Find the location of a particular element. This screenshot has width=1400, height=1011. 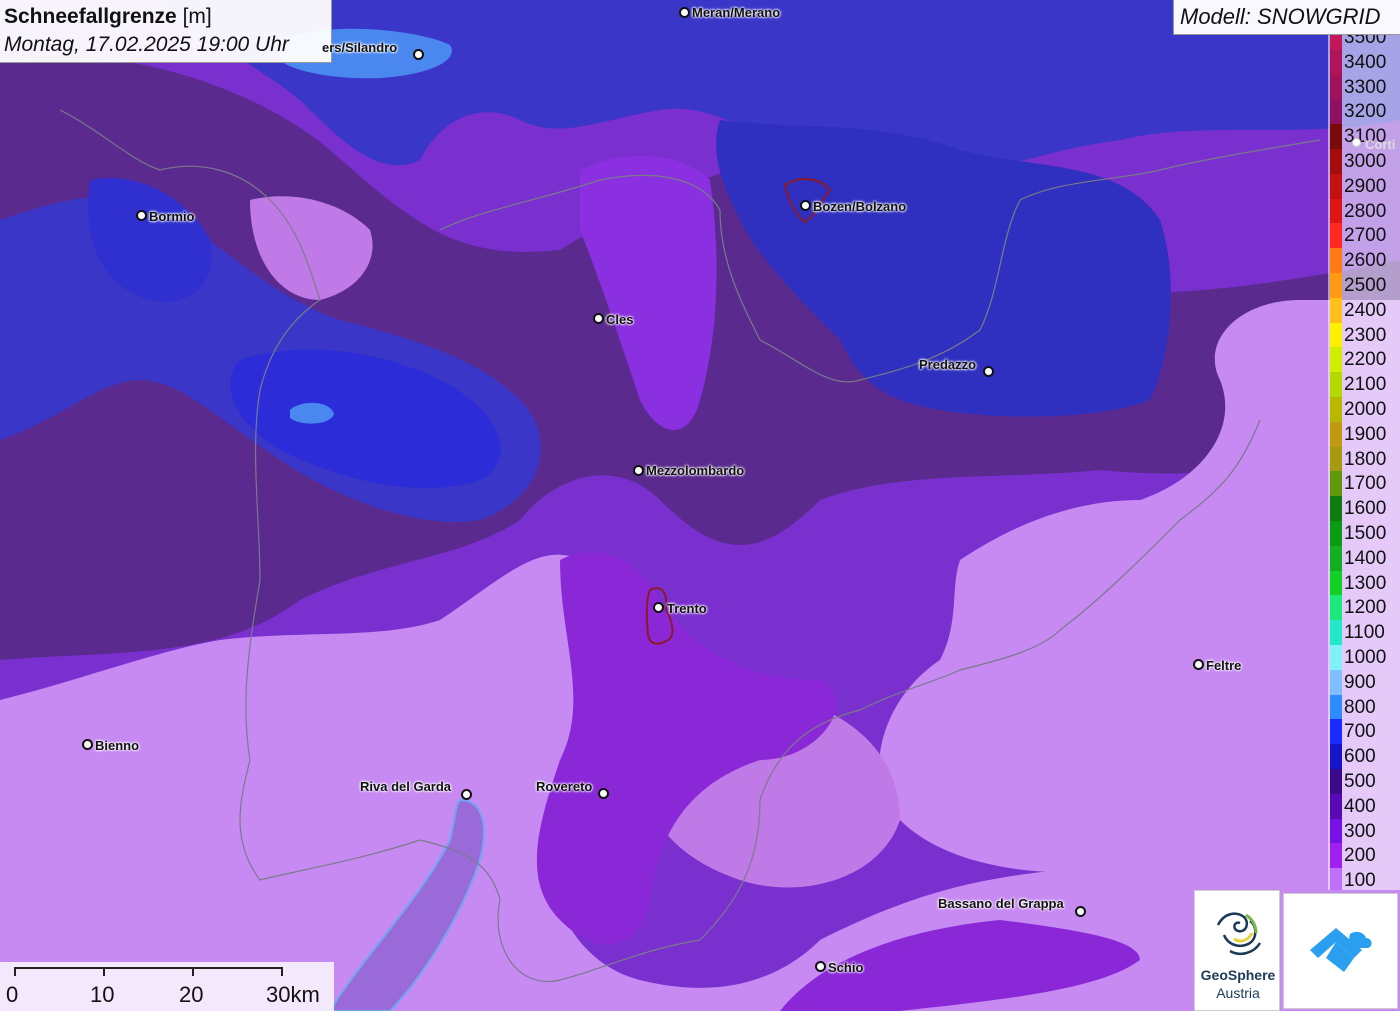

legend-label: 2400 is located at coordinates (1365, 310).